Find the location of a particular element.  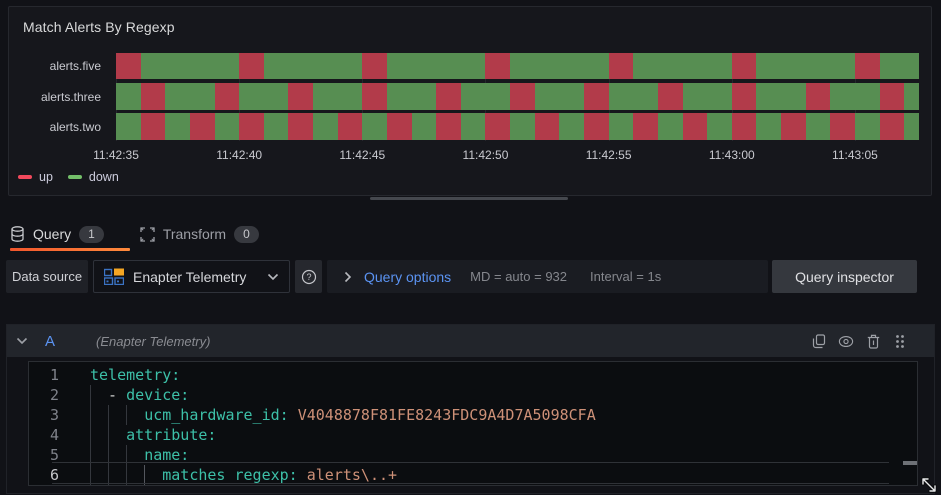

code-text: attribute: is located at coordinates (171, 435).